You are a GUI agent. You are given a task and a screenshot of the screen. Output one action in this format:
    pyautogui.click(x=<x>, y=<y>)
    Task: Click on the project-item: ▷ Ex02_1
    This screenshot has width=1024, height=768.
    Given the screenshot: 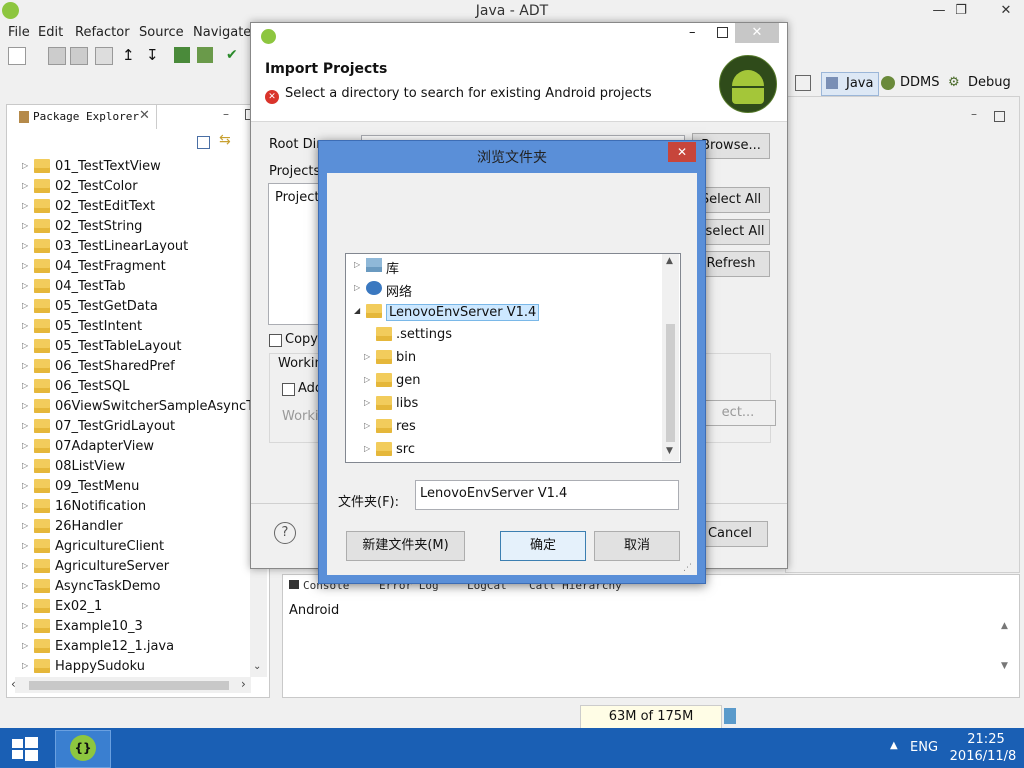 What is the action you would take?
    pyautogui.click(x=128, y=607)
    